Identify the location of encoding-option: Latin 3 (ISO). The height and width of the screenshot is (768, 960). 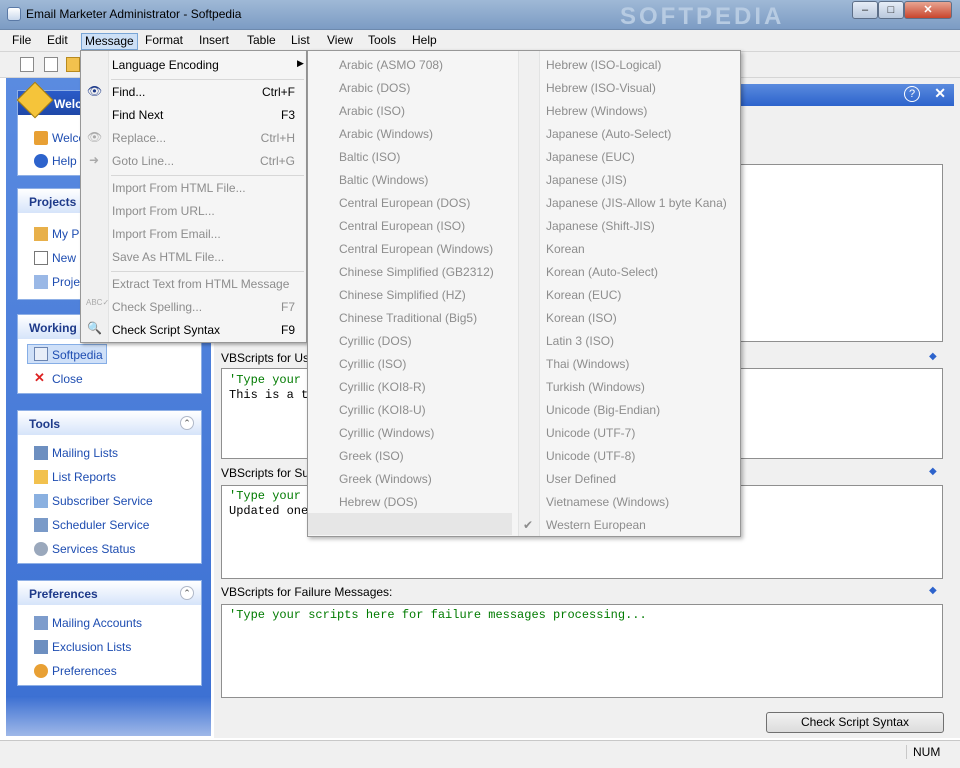
(580, 341).